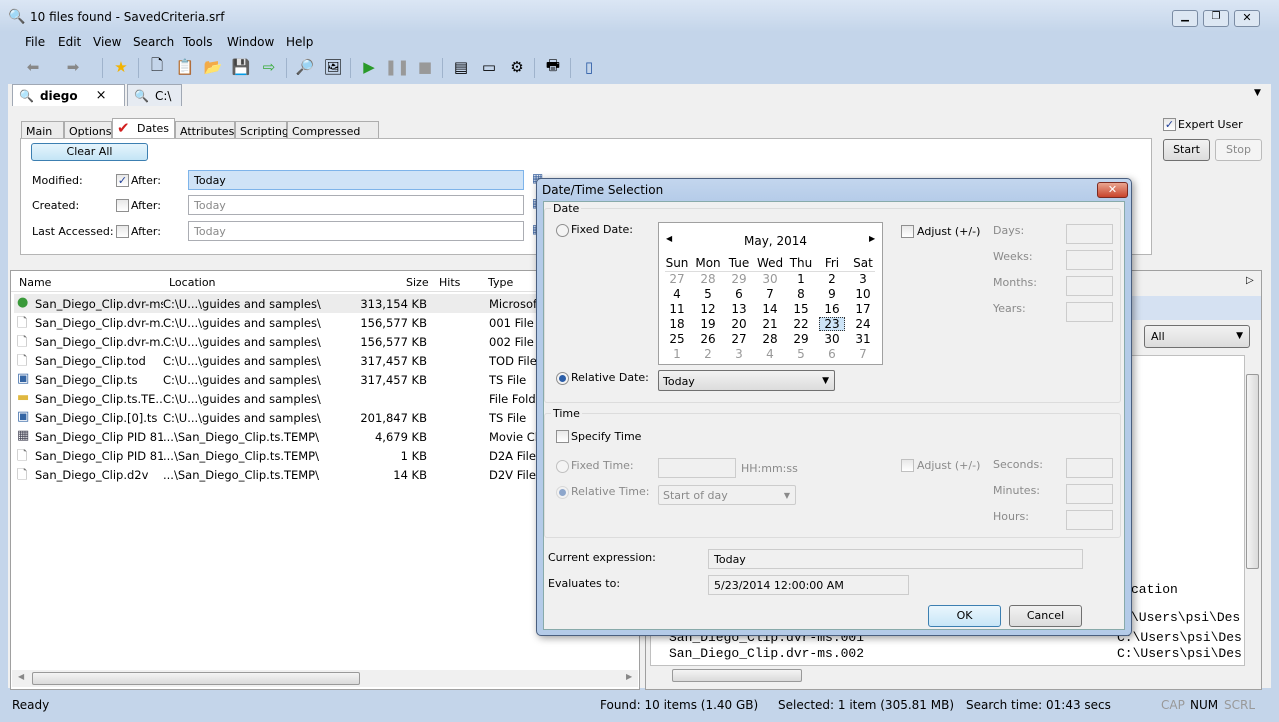 This screenshot has width=1279, height=722. I want to click on subtab-dates: ✔ Dates, so click(143, 128).